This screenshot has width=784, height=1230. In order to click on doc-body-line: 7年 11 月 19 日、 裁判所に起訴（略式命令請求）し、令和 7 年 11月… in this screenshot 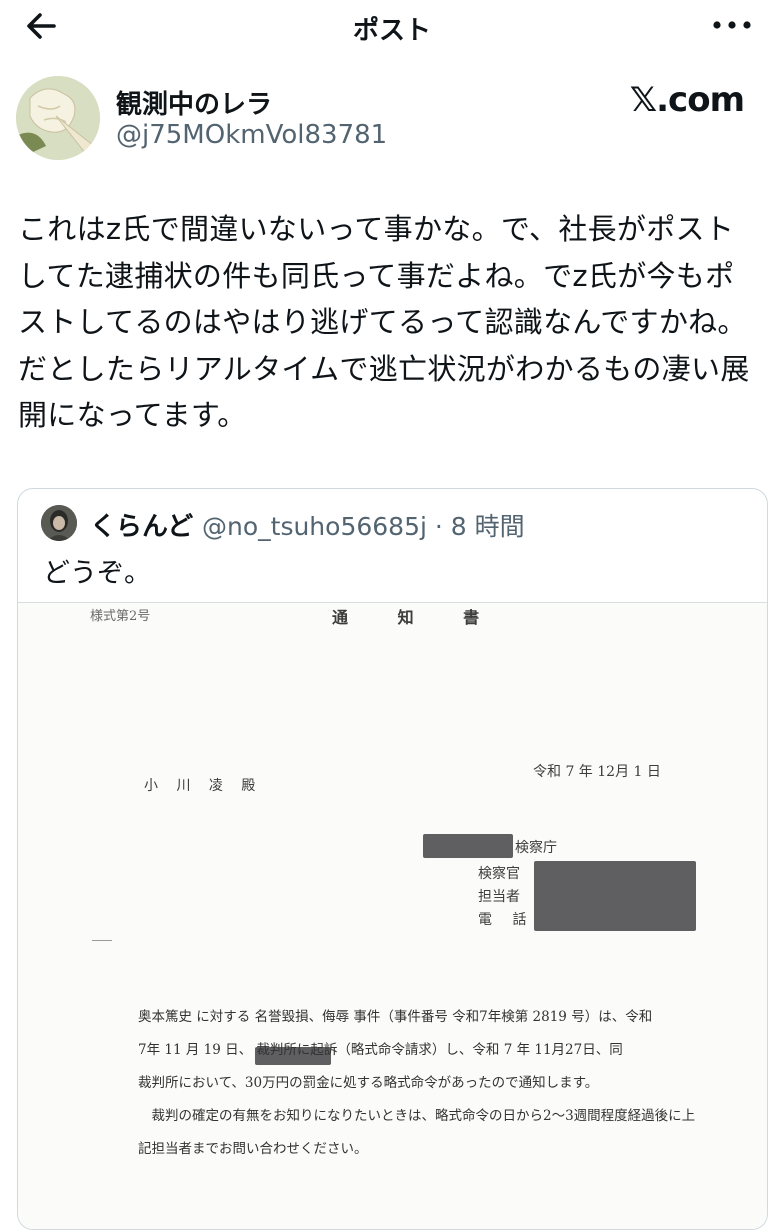, I will do `click(380, 1050)`.